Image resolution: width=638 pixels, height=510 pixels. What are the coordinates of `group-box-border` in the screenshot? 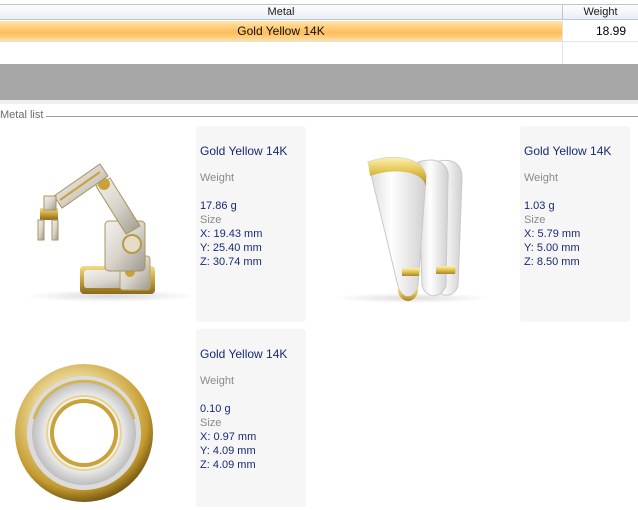 It's located at (342, 116).